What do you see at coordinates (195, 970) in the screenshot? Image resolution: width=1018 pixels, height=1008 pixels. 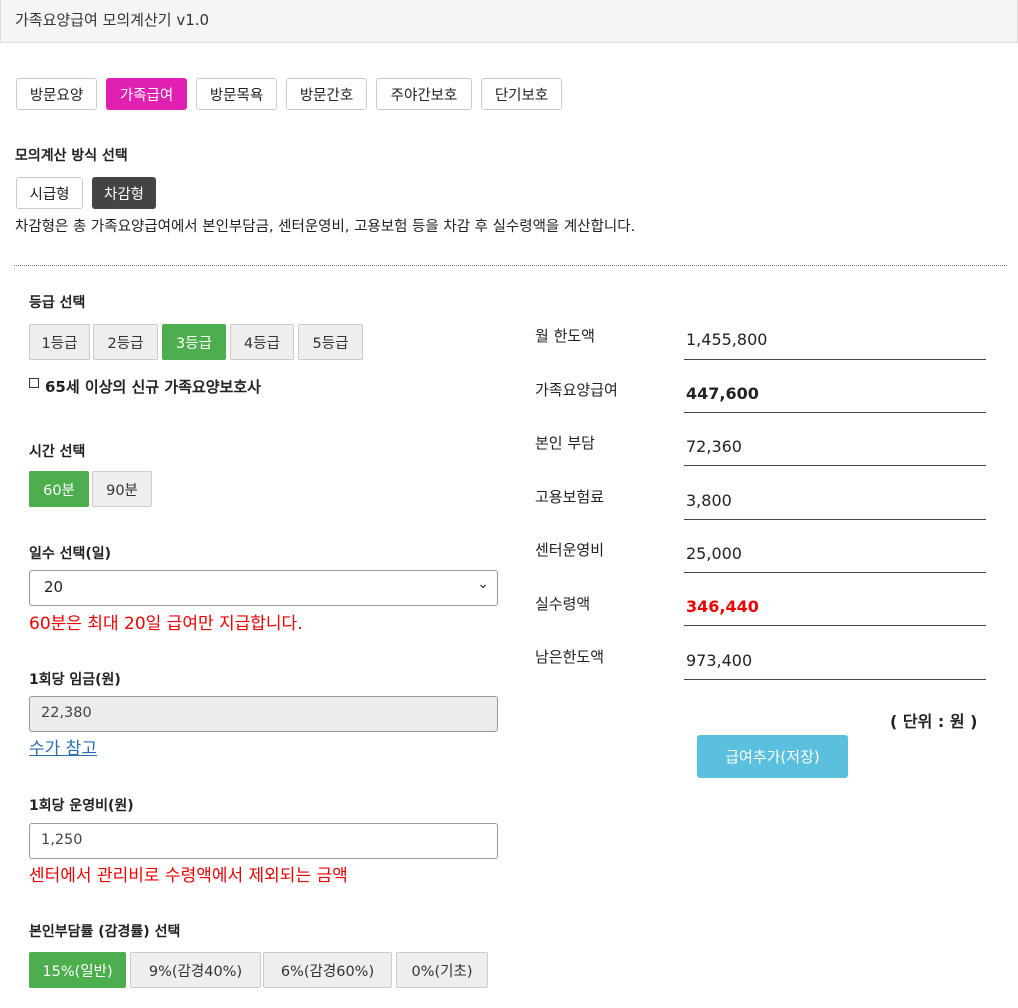 I see `copay-9-button: 9%(감경40%)` at bounding box center [195, 970].